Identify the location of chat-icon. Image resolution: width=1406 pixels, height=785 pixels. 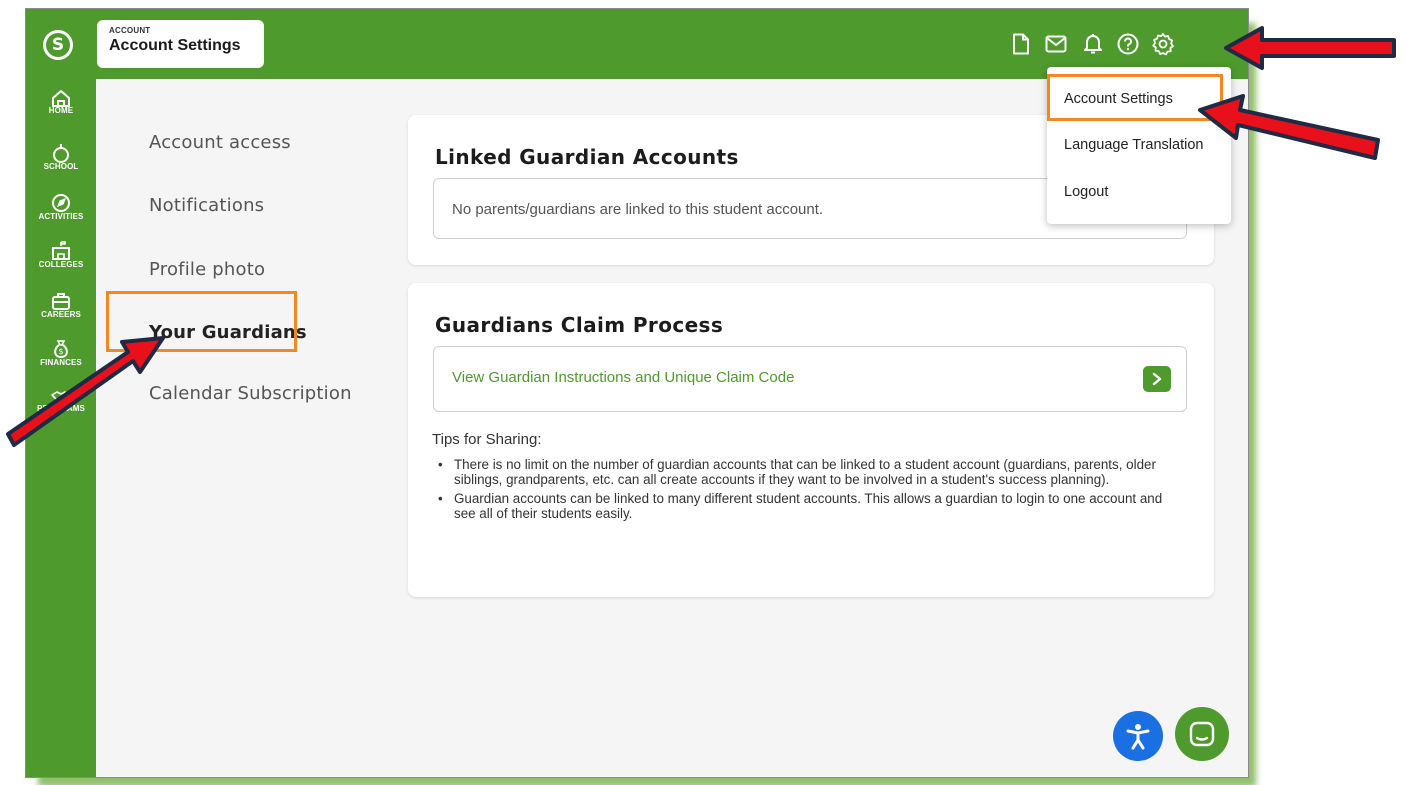
(1202, 734).